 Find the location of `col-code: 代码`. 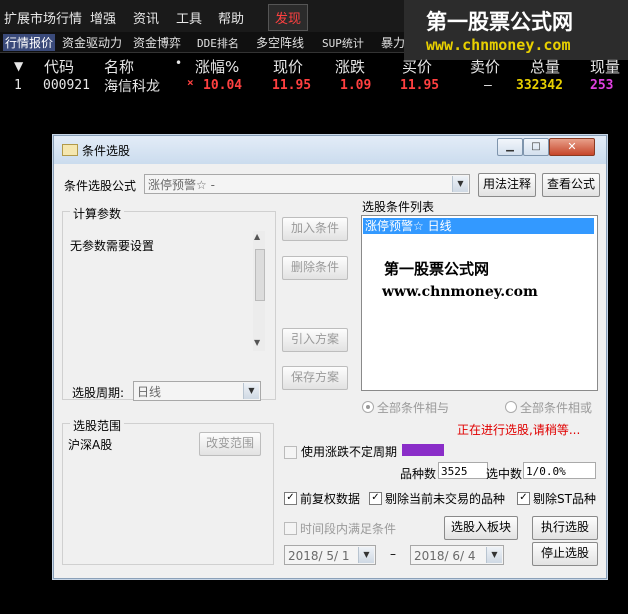

col-code: 代码 is located at coordinates (59, 66).